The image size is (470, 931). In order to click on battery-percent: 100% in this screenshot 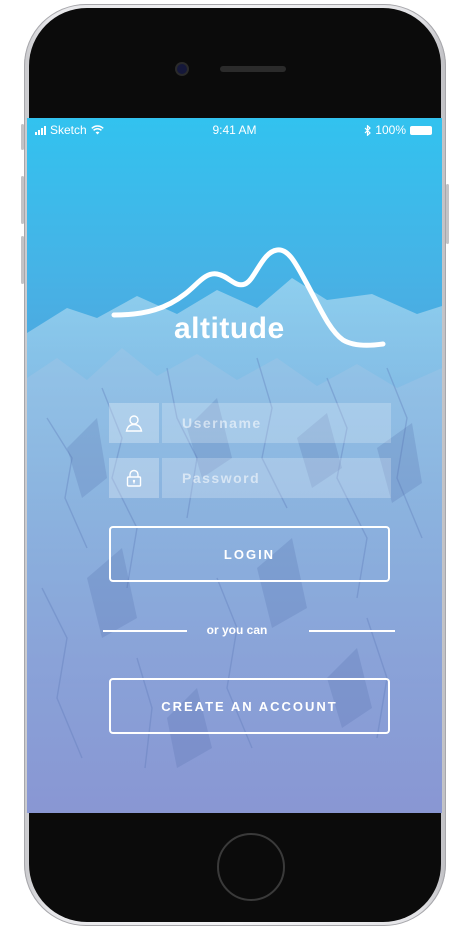, I will do `click(390, 130)`.